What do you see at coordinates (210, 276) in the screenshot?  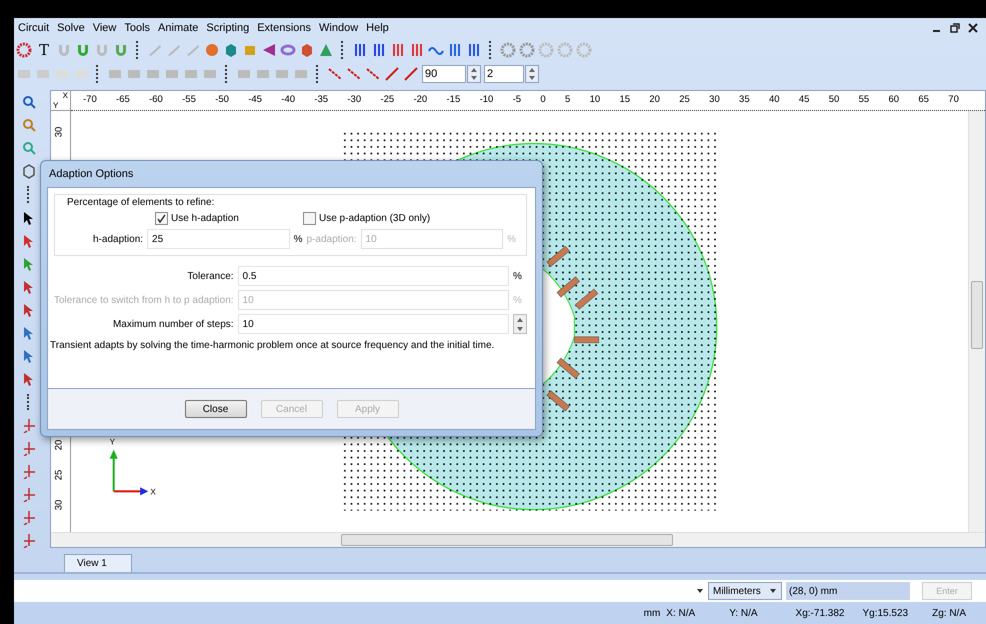 I see `field-label: Tolerance:` at bounding box center [210, 276].